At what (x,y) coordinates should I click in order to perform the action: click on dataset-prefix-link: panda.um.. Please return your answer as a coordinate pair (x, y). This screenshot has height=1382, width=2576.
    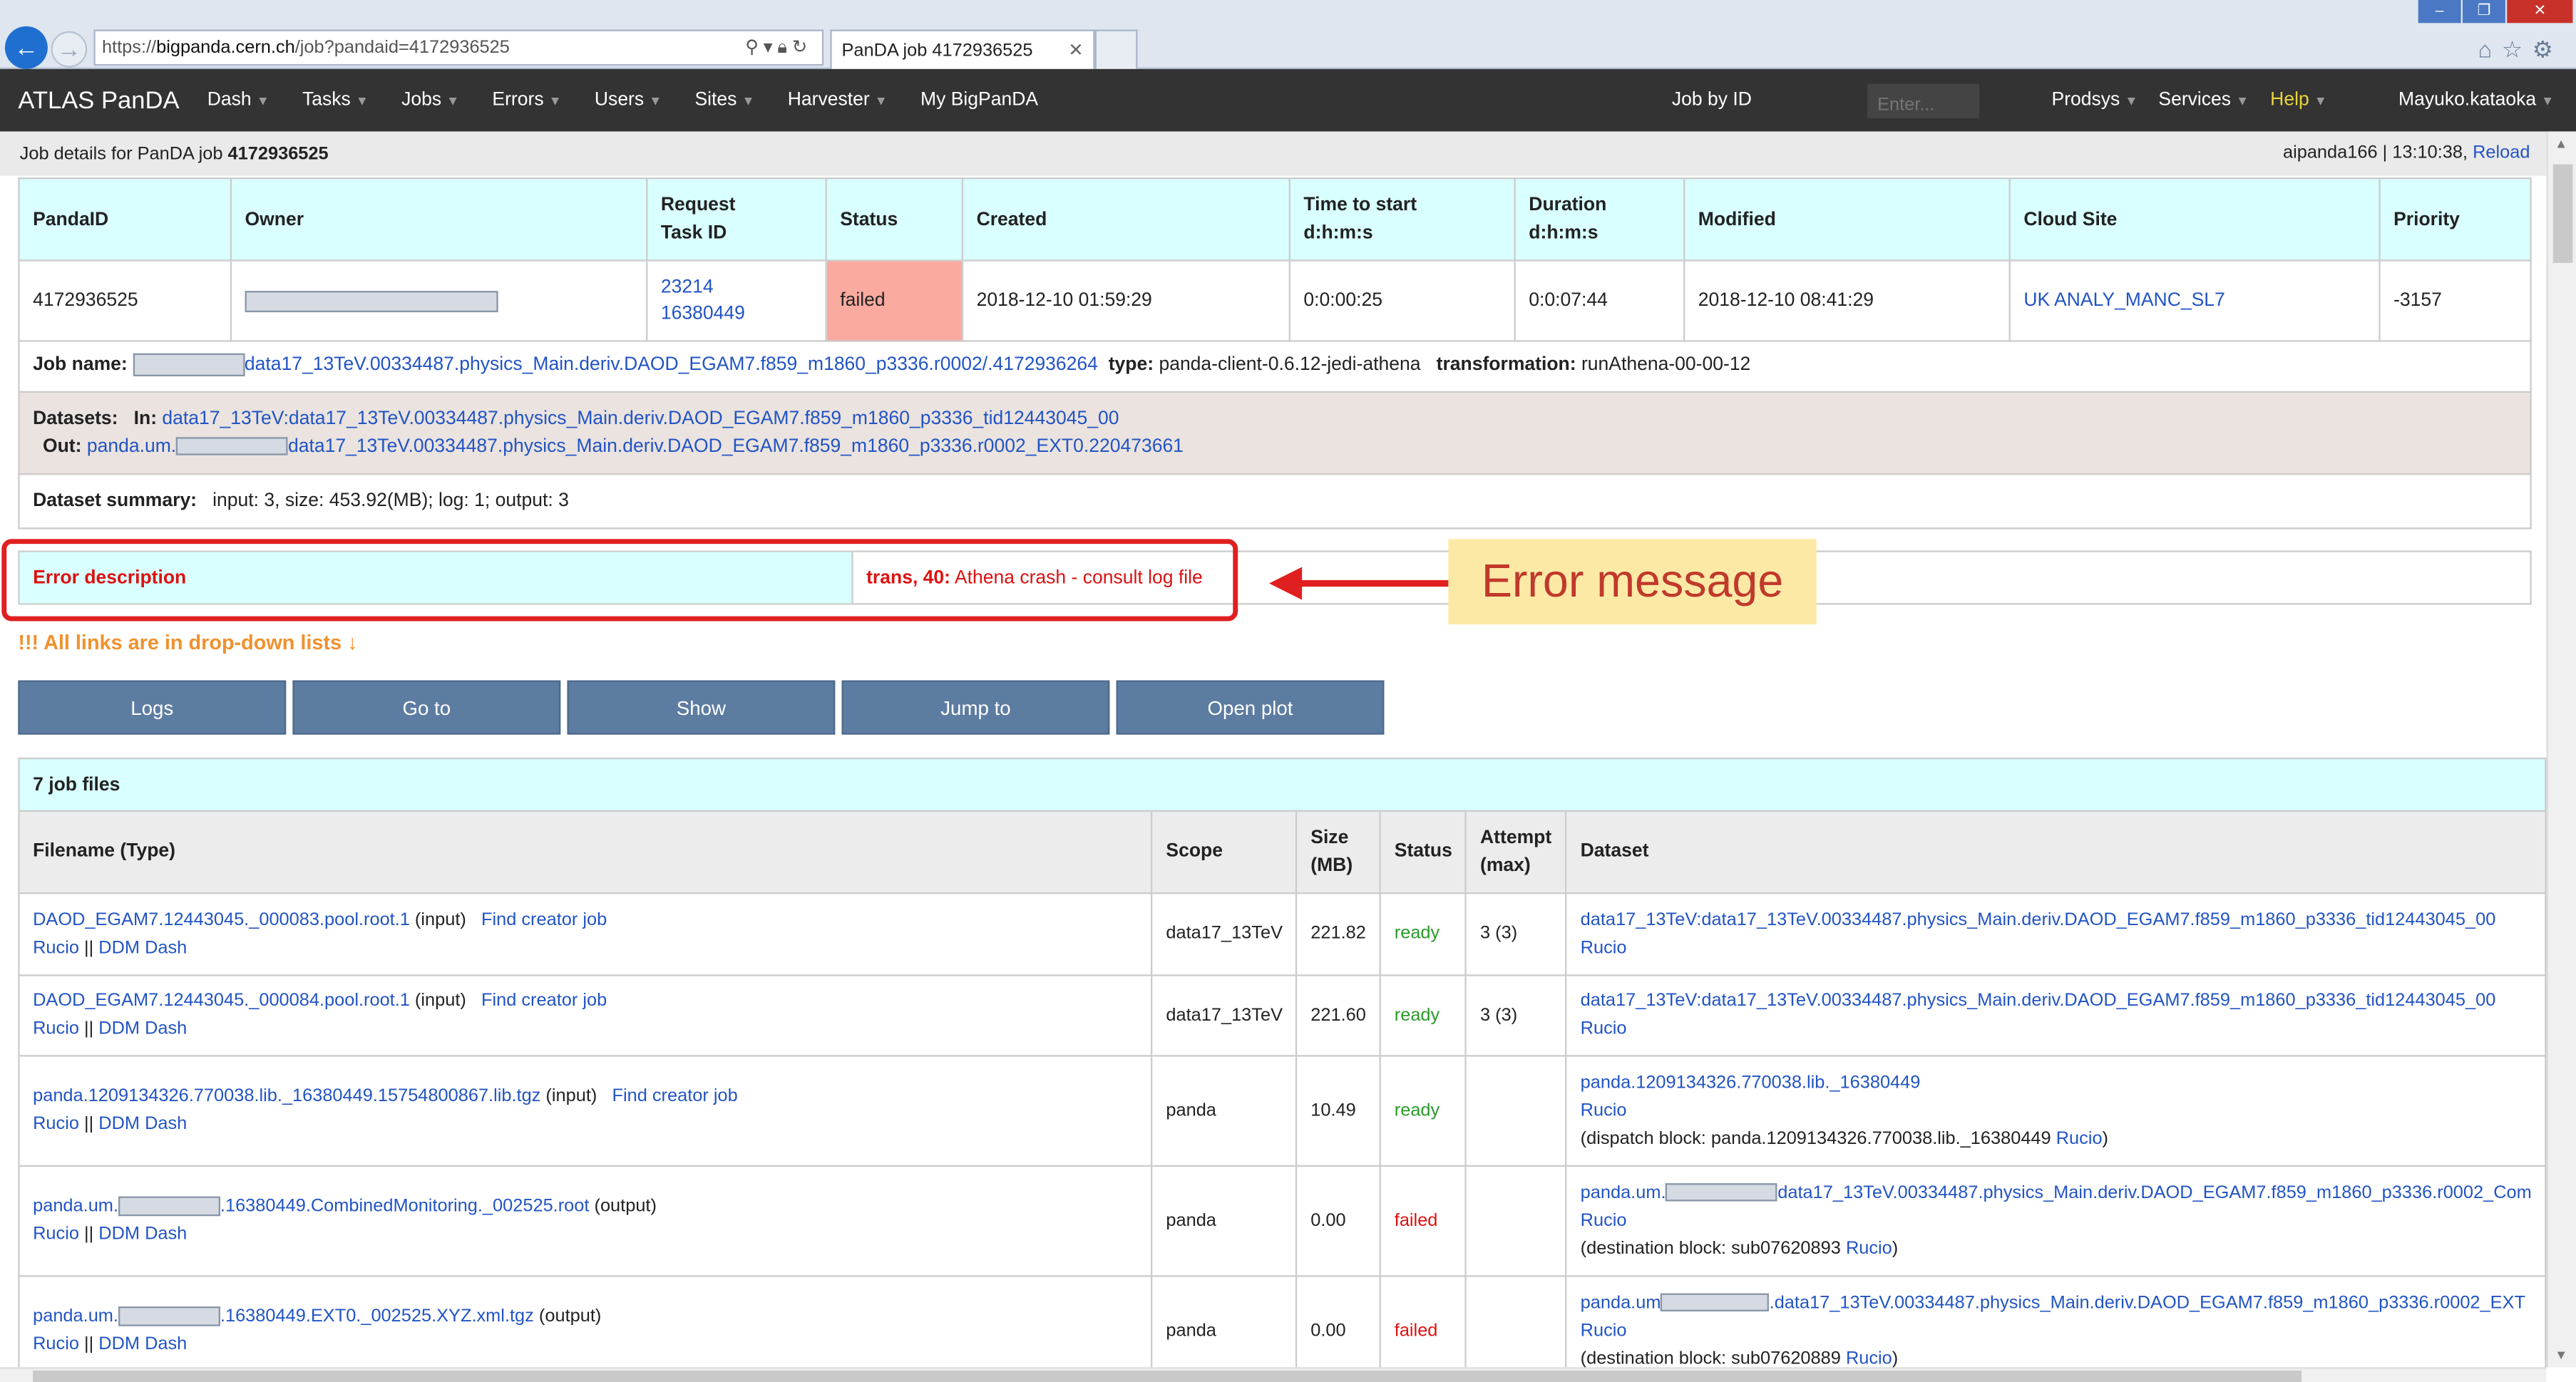
    Looking at the image, I should click on (1623, 1192).